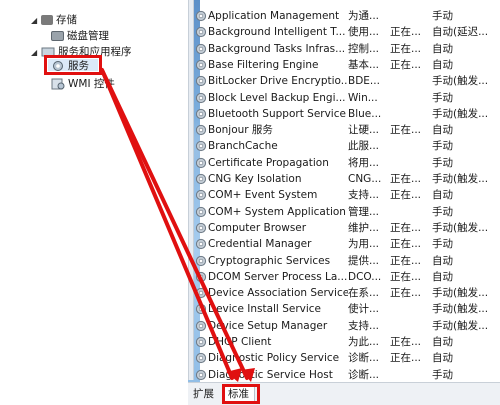 The image size is (500, 405). I want to click on service-name: Application Management, so click(274, 16).